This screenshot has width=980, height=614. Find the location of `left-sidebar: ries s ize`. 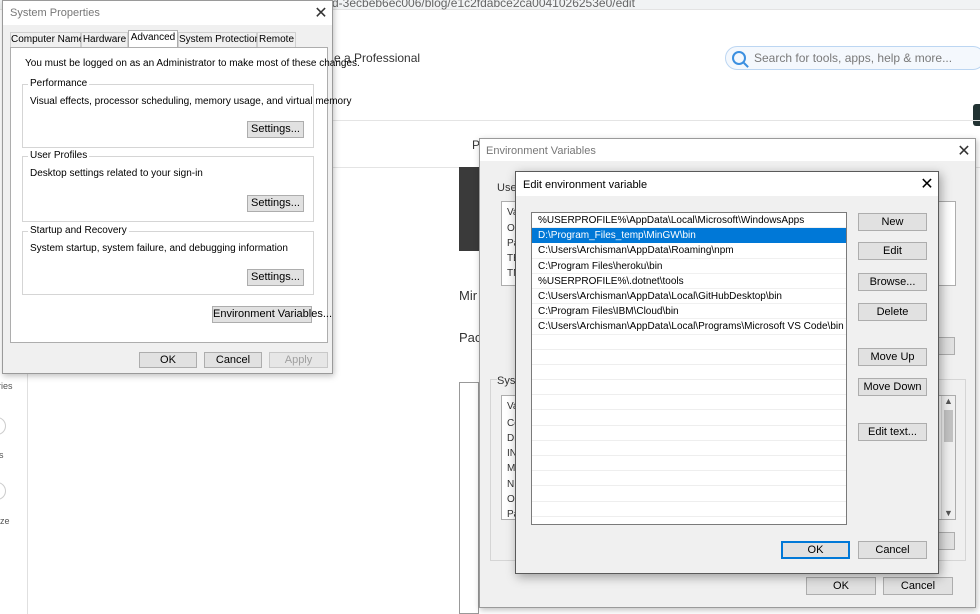

left-sidebar: ries s ize is located at coordinates (13, 492).